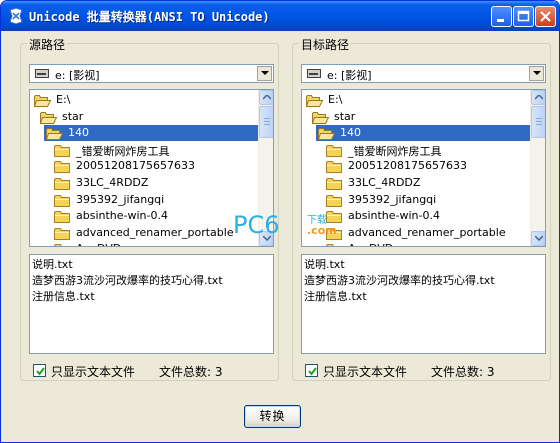 Image resolution: width=560 pixels, height=443 pixels. What do you see at coordinates (191, 372) in the screenshot?
I see `source-file-count: 文件总数: 3` at bounding box center [191, 372].